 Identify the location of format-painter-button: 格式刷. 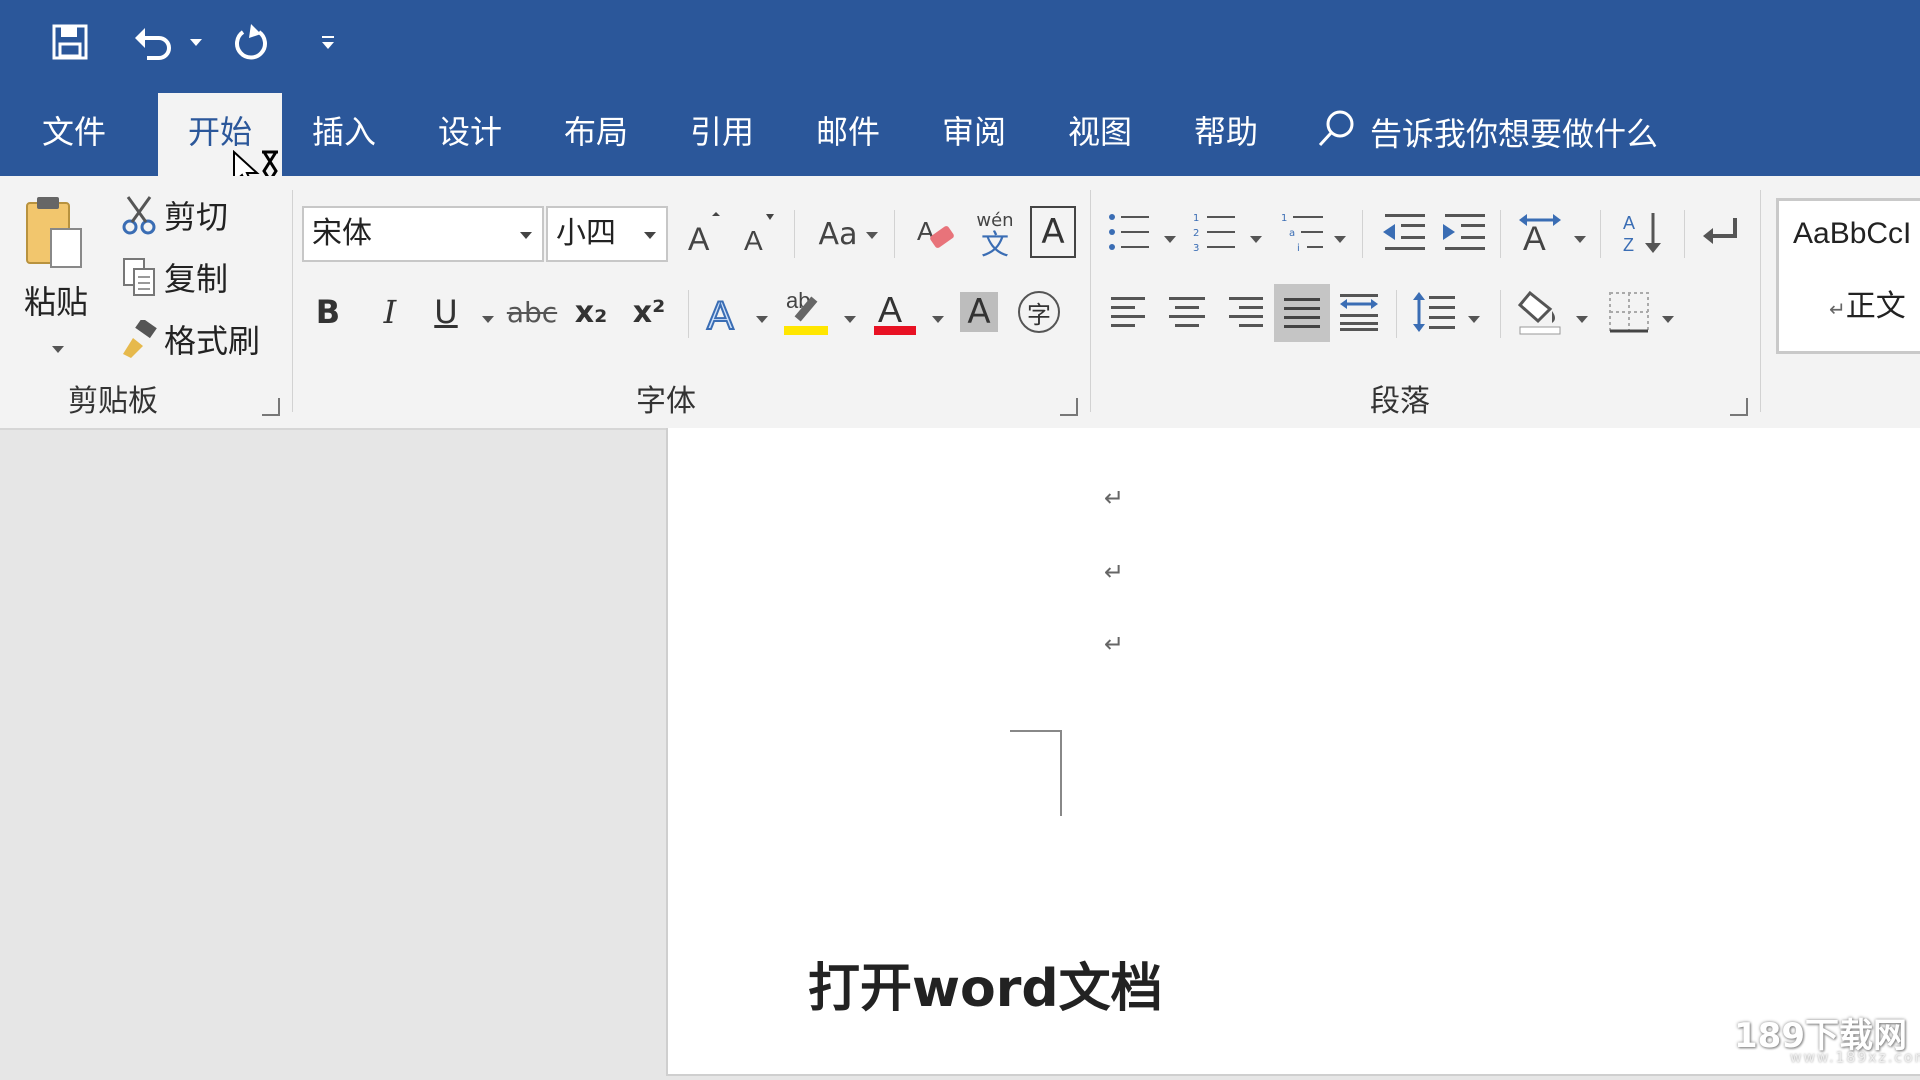
(219, 339).